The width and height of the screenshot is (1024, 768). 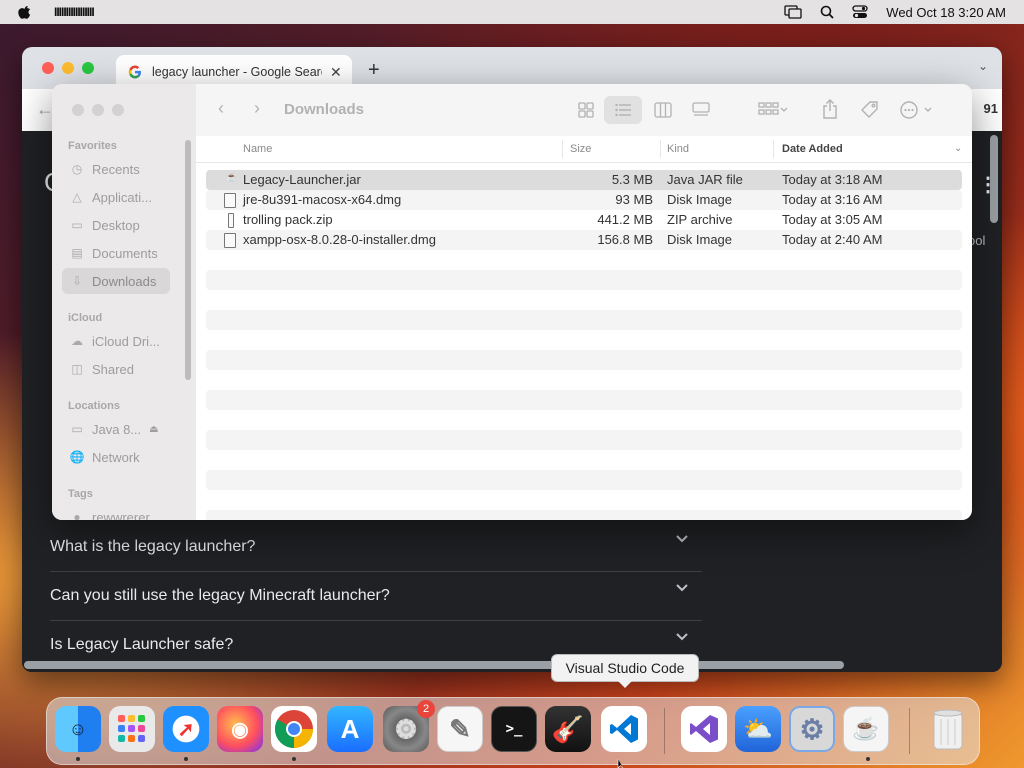 What do you see at coordinates (376, 547) in the screenshot?
I see `faq-item: What is the legacy launcher?` at bounding box center [376, 547].